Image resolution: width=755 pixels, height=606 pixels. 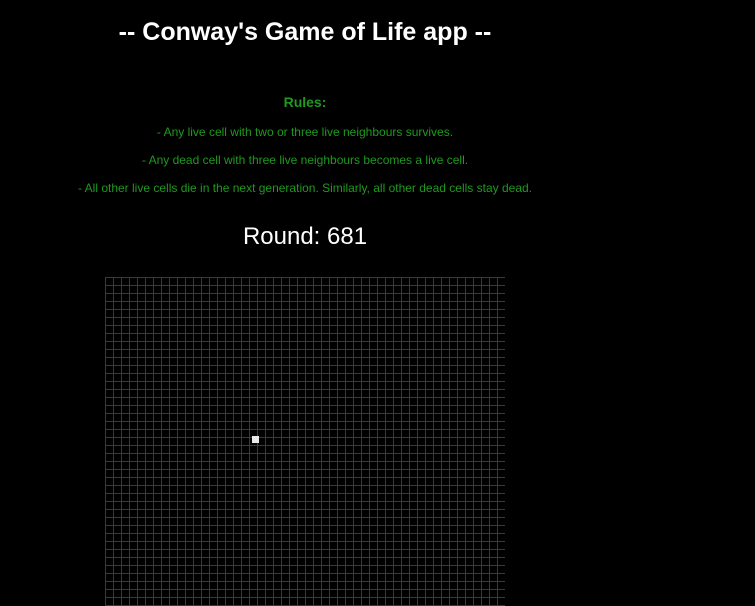 I want to click on page-title: -- Conway's Game of Life app --, so click(x=305, y=32).